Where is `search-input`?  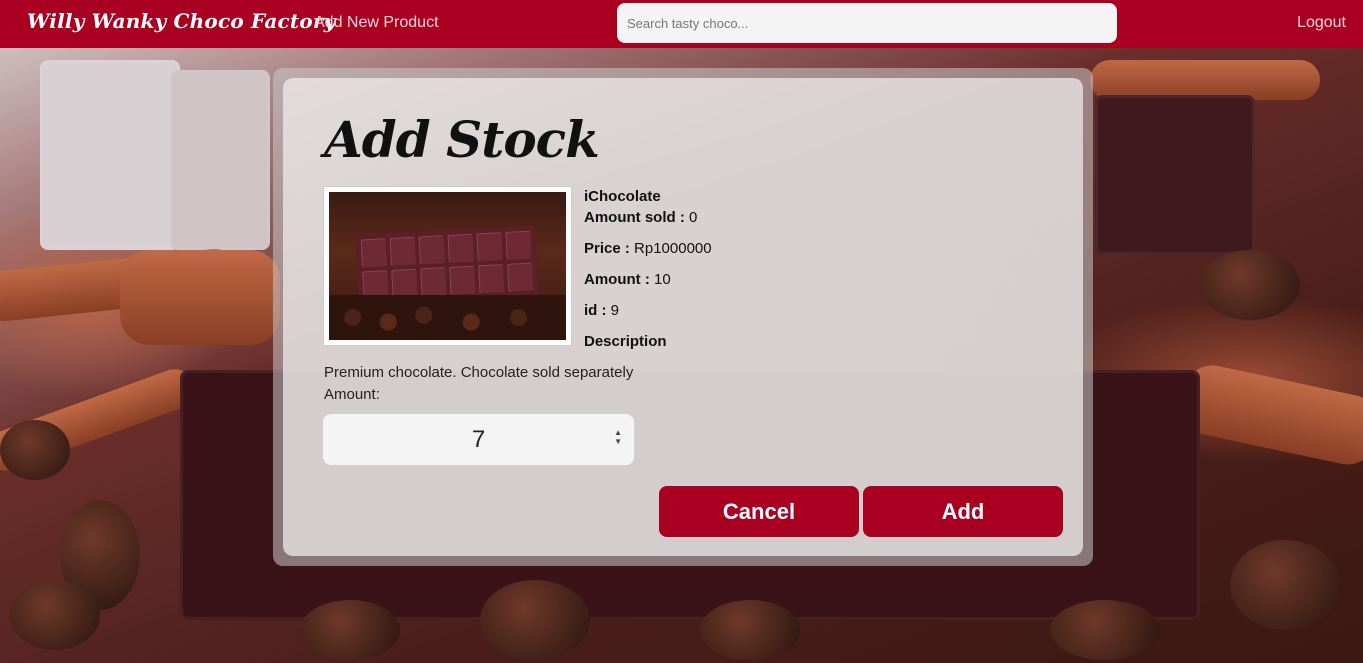 search-input is located at coordinates (867, 23).